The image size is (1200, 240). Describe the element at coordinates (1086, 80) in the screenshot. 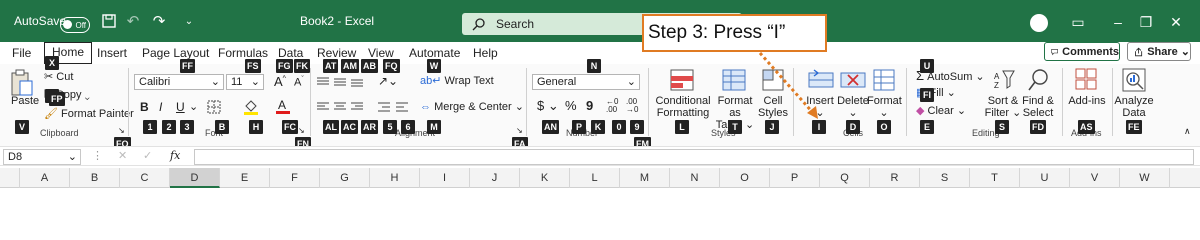

I see `add-ins-icon` at that location.